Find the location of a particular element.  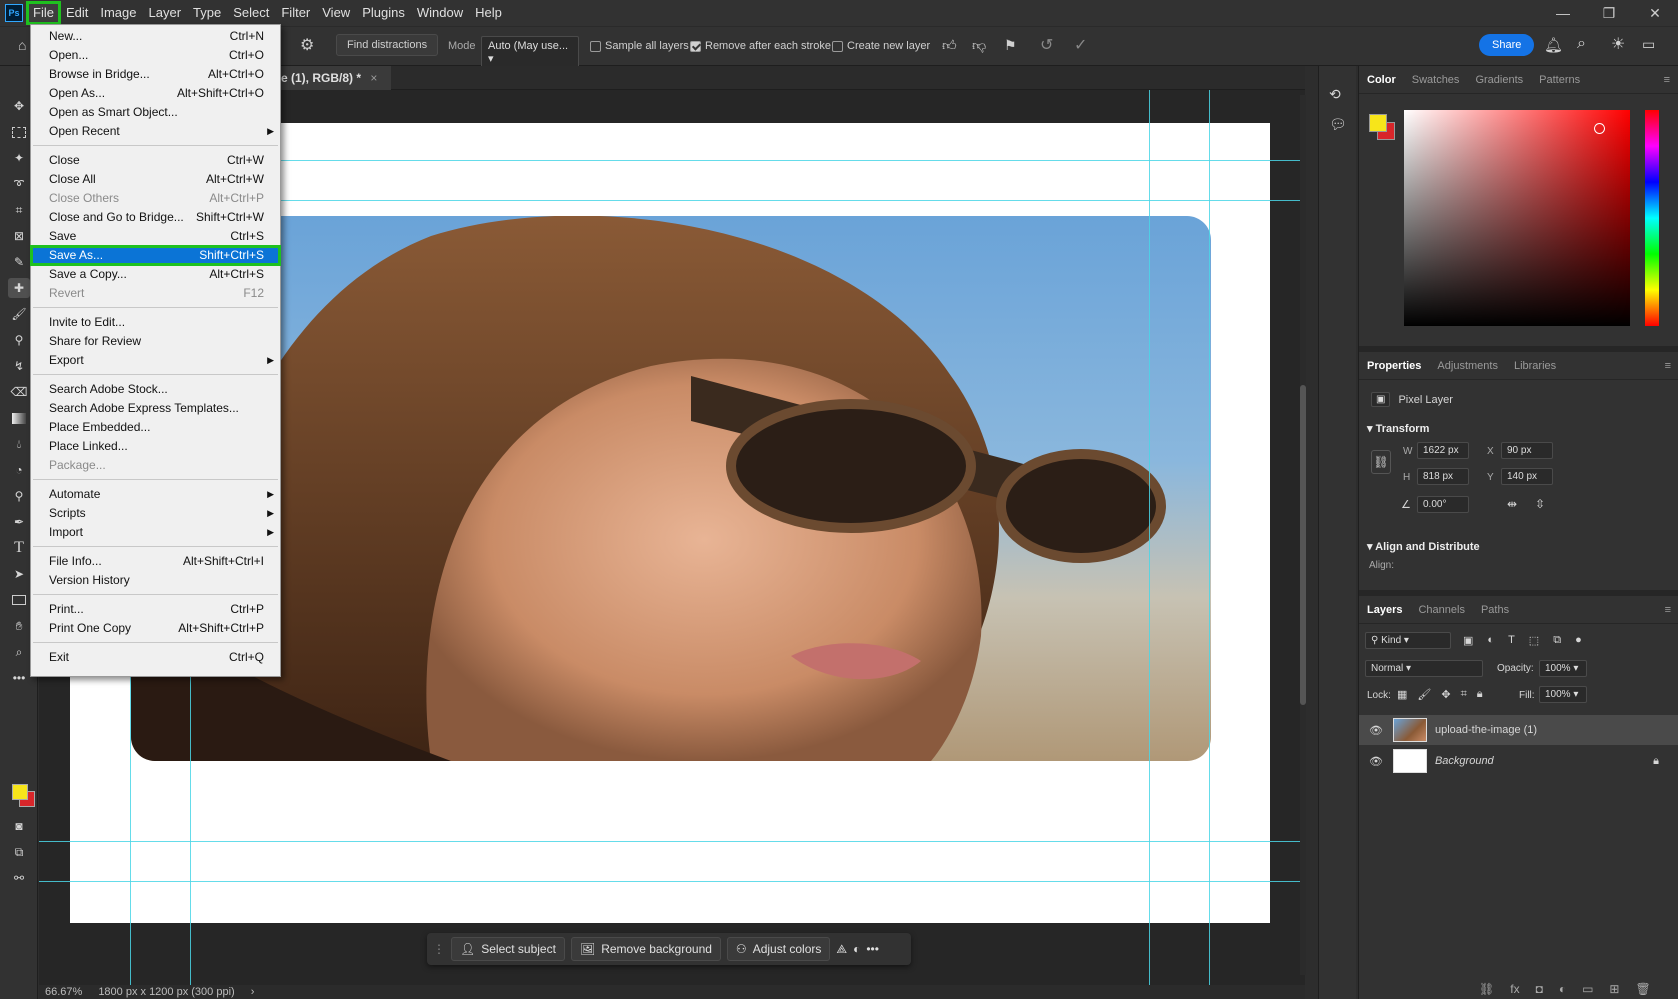

path-select-tool-icon: ➤ is located at coordinates (19, 574).